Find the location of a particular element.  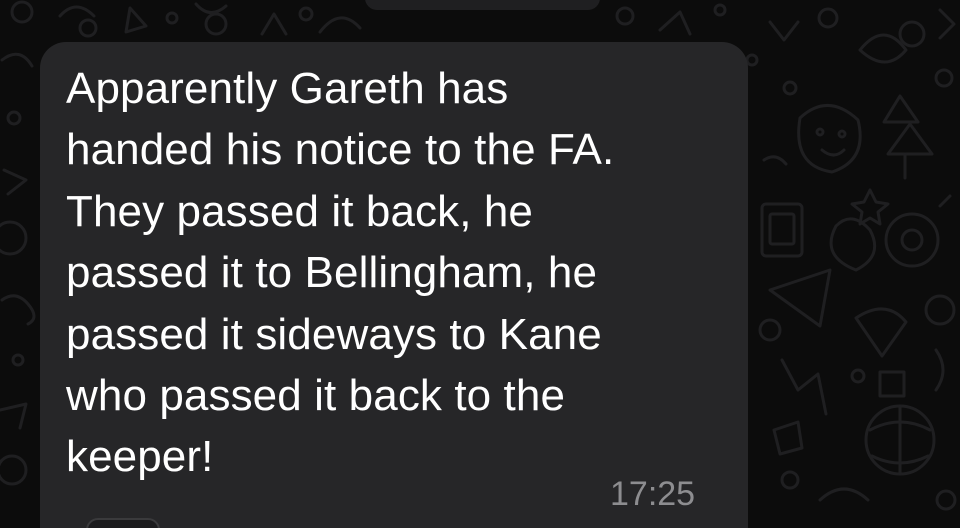

message-timestamp: 17:25 is located at coordinates (653, 494).